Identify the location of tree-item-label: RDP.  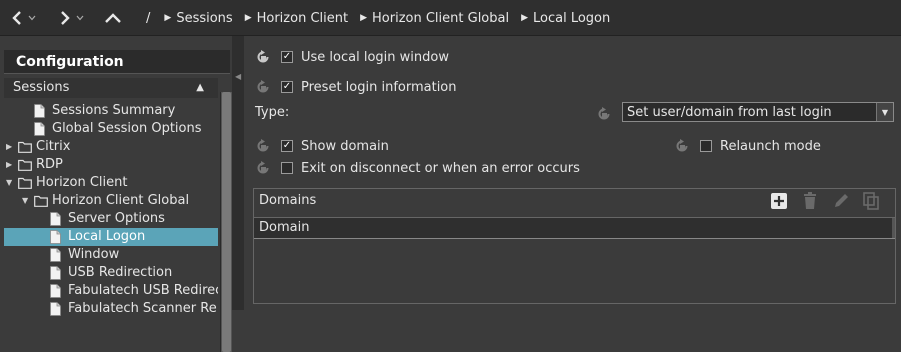
(49, 164).